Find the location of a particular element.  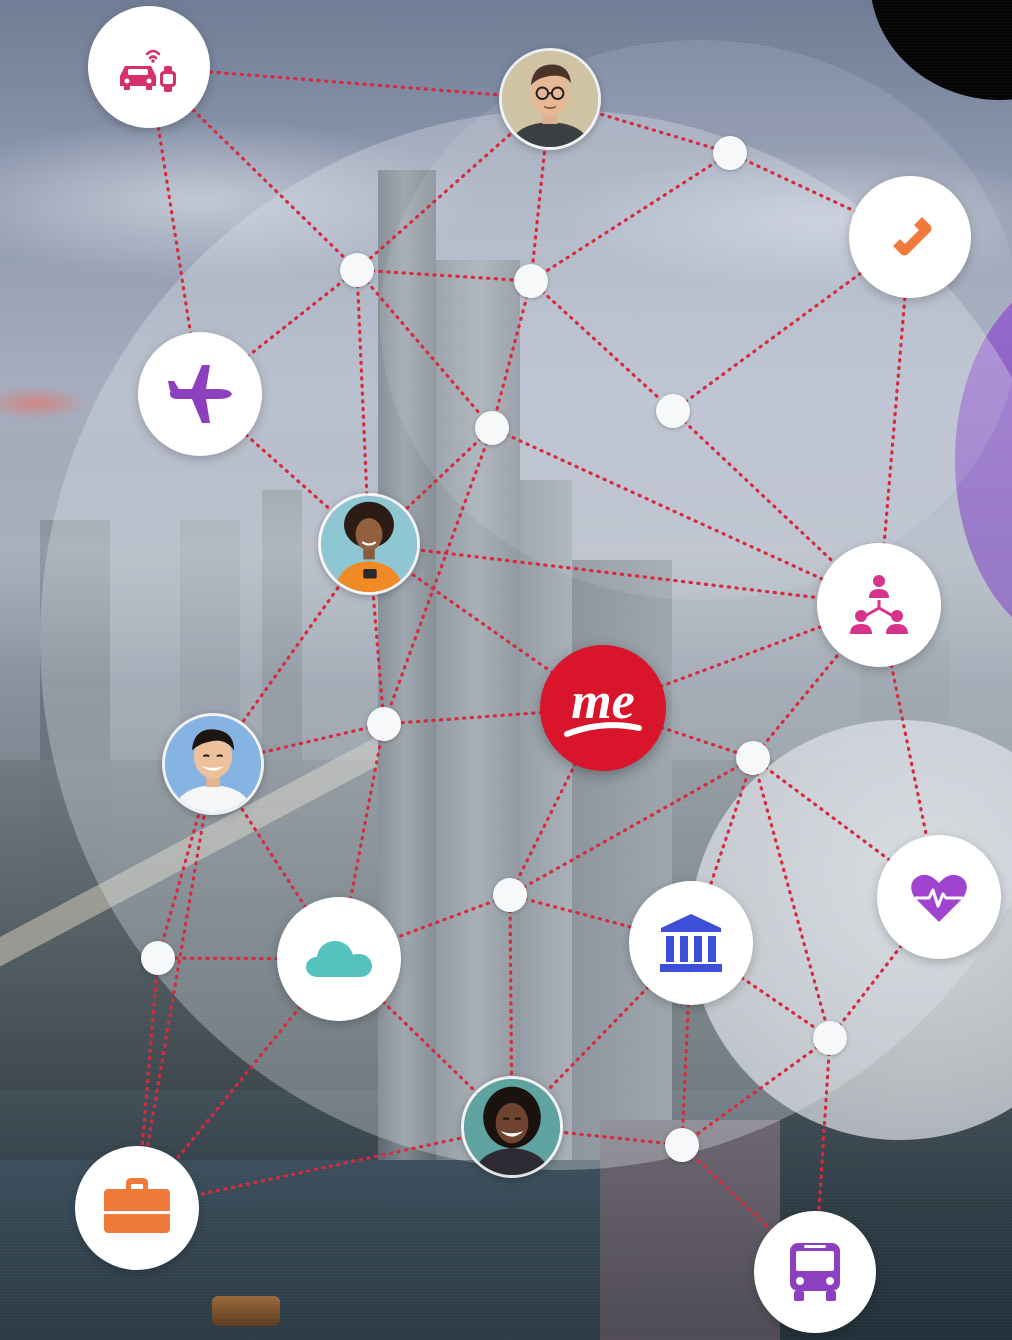

plane-icon is located at coordinates (200, 394).